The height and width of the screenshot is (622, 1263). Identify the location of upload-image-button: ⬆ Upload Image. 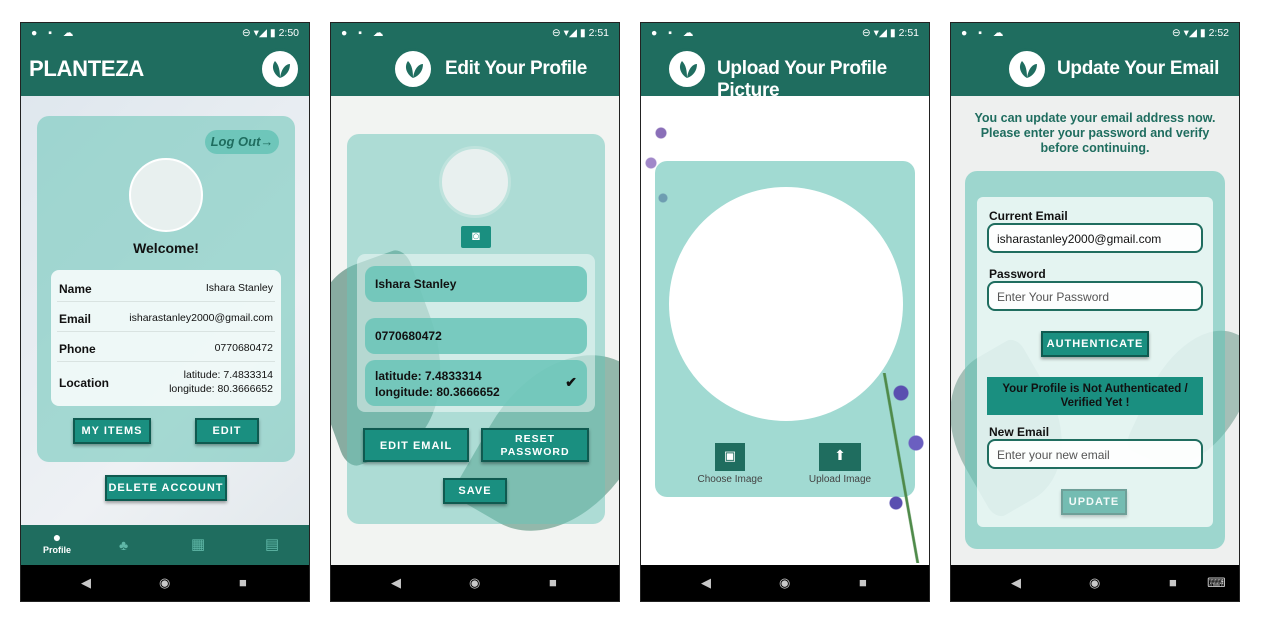
(840, 464).